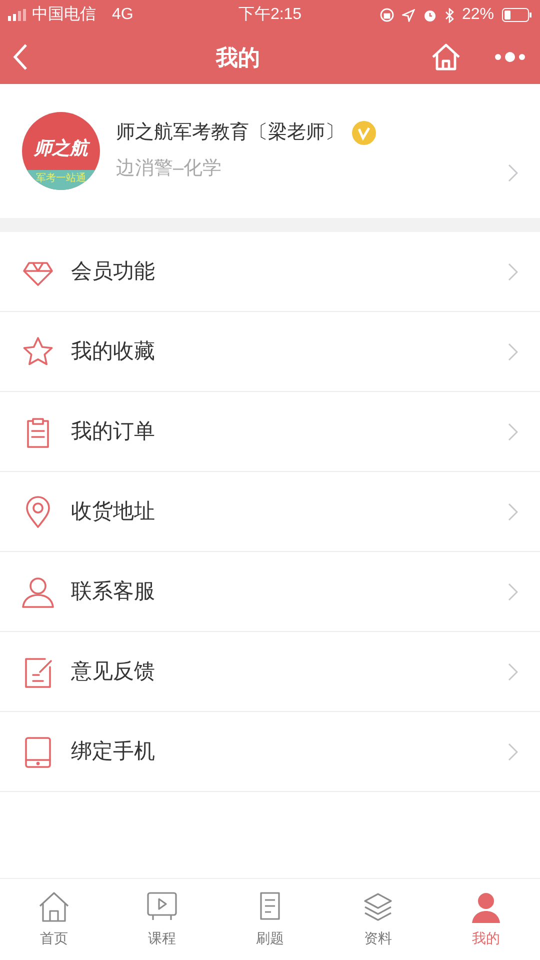 The width and height of the screenshot is (540, 960). Describe the element at coordinates (113, 271) in the screenshot. I see `menu-label: 会员功能` at that location.